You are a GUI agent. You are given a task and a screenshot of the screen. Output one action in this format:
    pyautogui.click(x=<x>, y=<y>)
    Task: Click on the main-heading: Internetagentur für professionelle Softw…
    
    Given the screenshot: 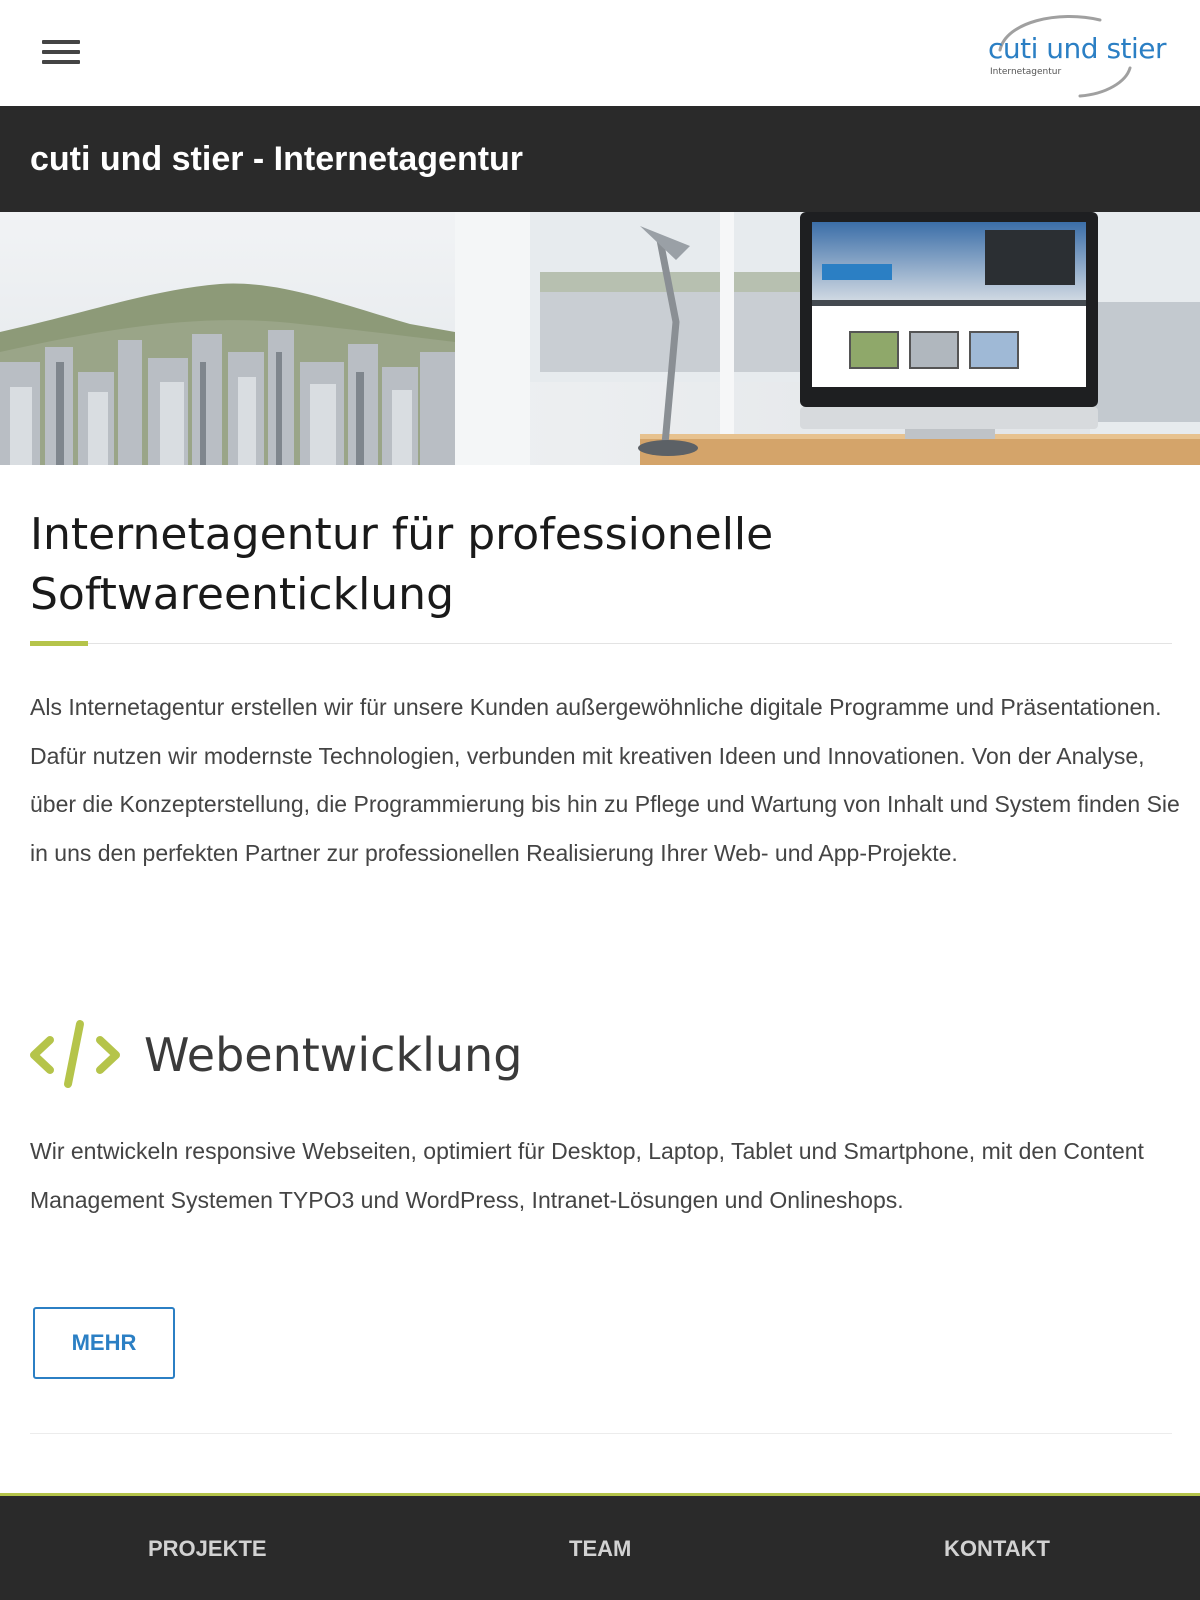 What is the action you would take?
    pyautogui.click(x=402, y=564)
    